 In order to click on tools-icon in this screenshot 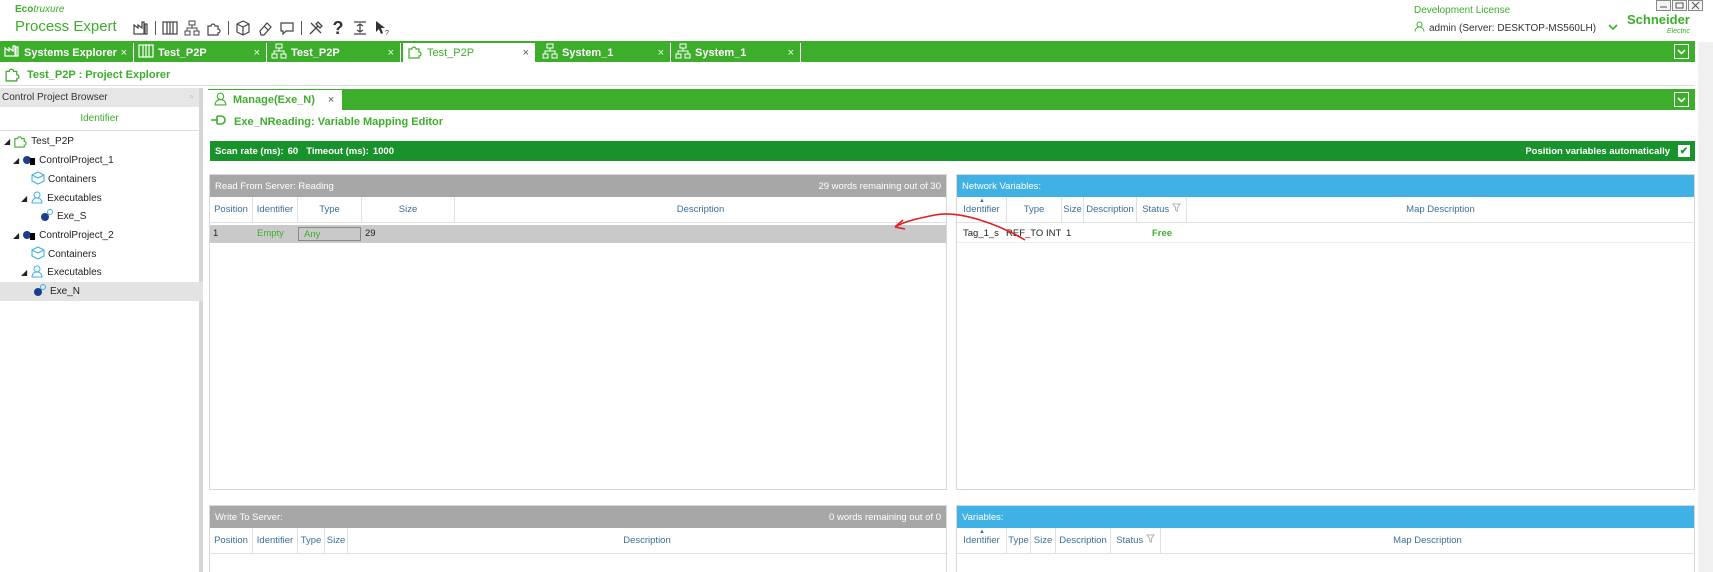, I will do `click(316, 28)`.